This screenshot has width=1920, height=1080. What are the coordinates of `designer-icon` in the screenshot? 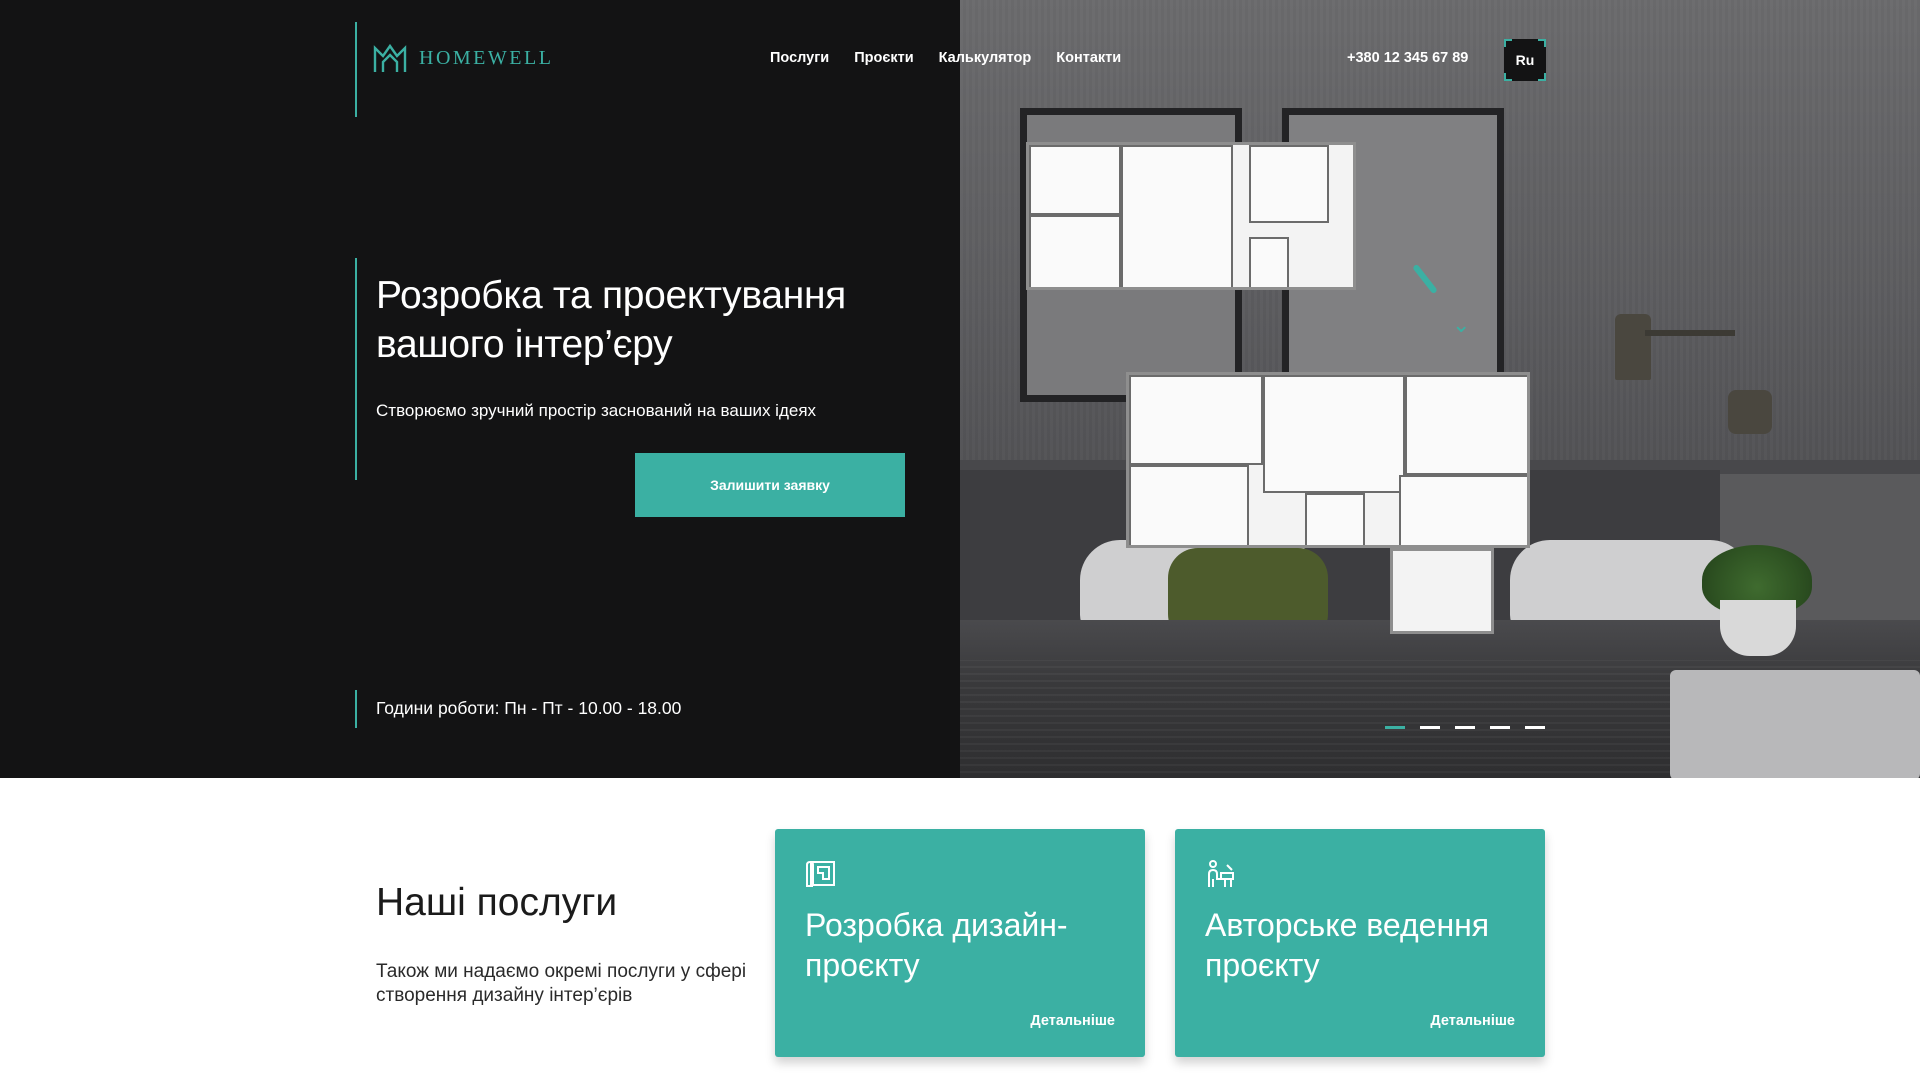 It's located at (1221, 873).